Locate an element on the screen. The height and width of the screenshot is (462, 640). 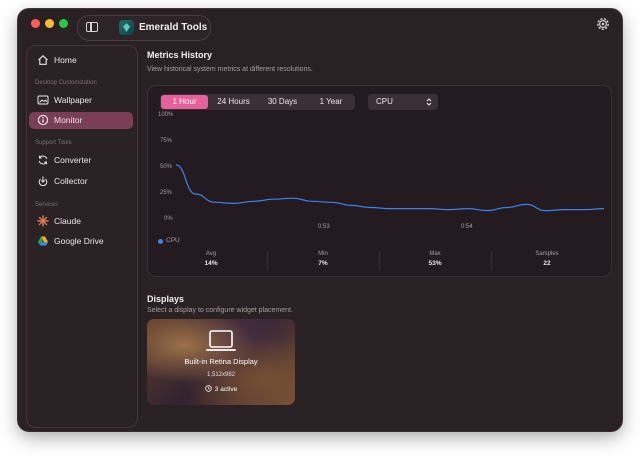
minimize-window-button is located at coordinates (49, 23).